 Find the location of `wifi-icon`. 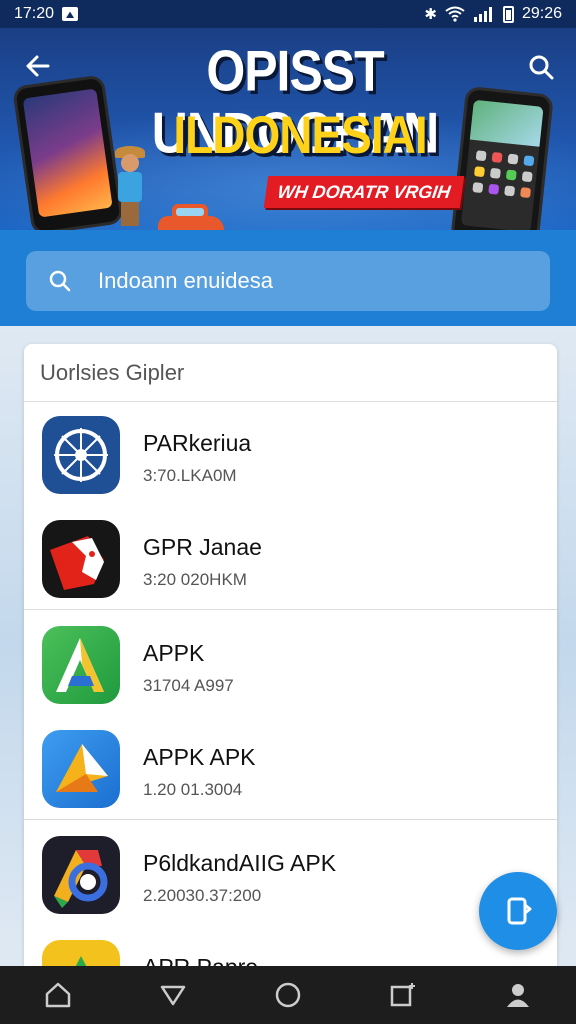

wifi-icon is located at coordinates (455, 14).